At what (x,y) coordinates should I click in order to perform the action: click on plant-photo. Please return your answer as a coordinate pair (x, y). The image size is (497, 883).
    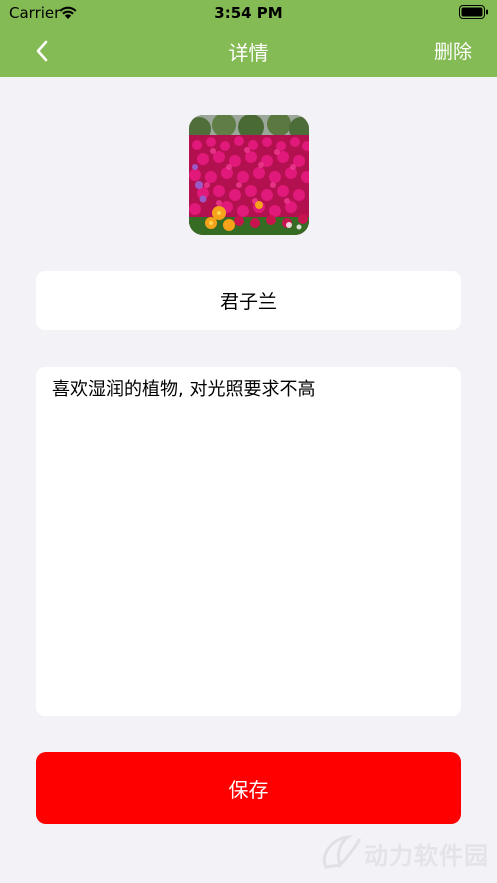
    Looking at the image, I should click on (249, 175).